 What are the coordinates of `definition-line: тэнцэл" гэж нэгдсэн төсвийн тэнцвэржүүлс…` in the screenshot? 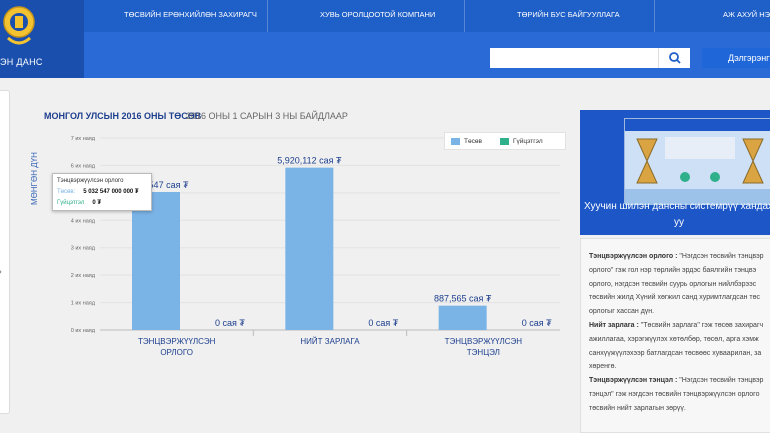 It's located at (674, 394).